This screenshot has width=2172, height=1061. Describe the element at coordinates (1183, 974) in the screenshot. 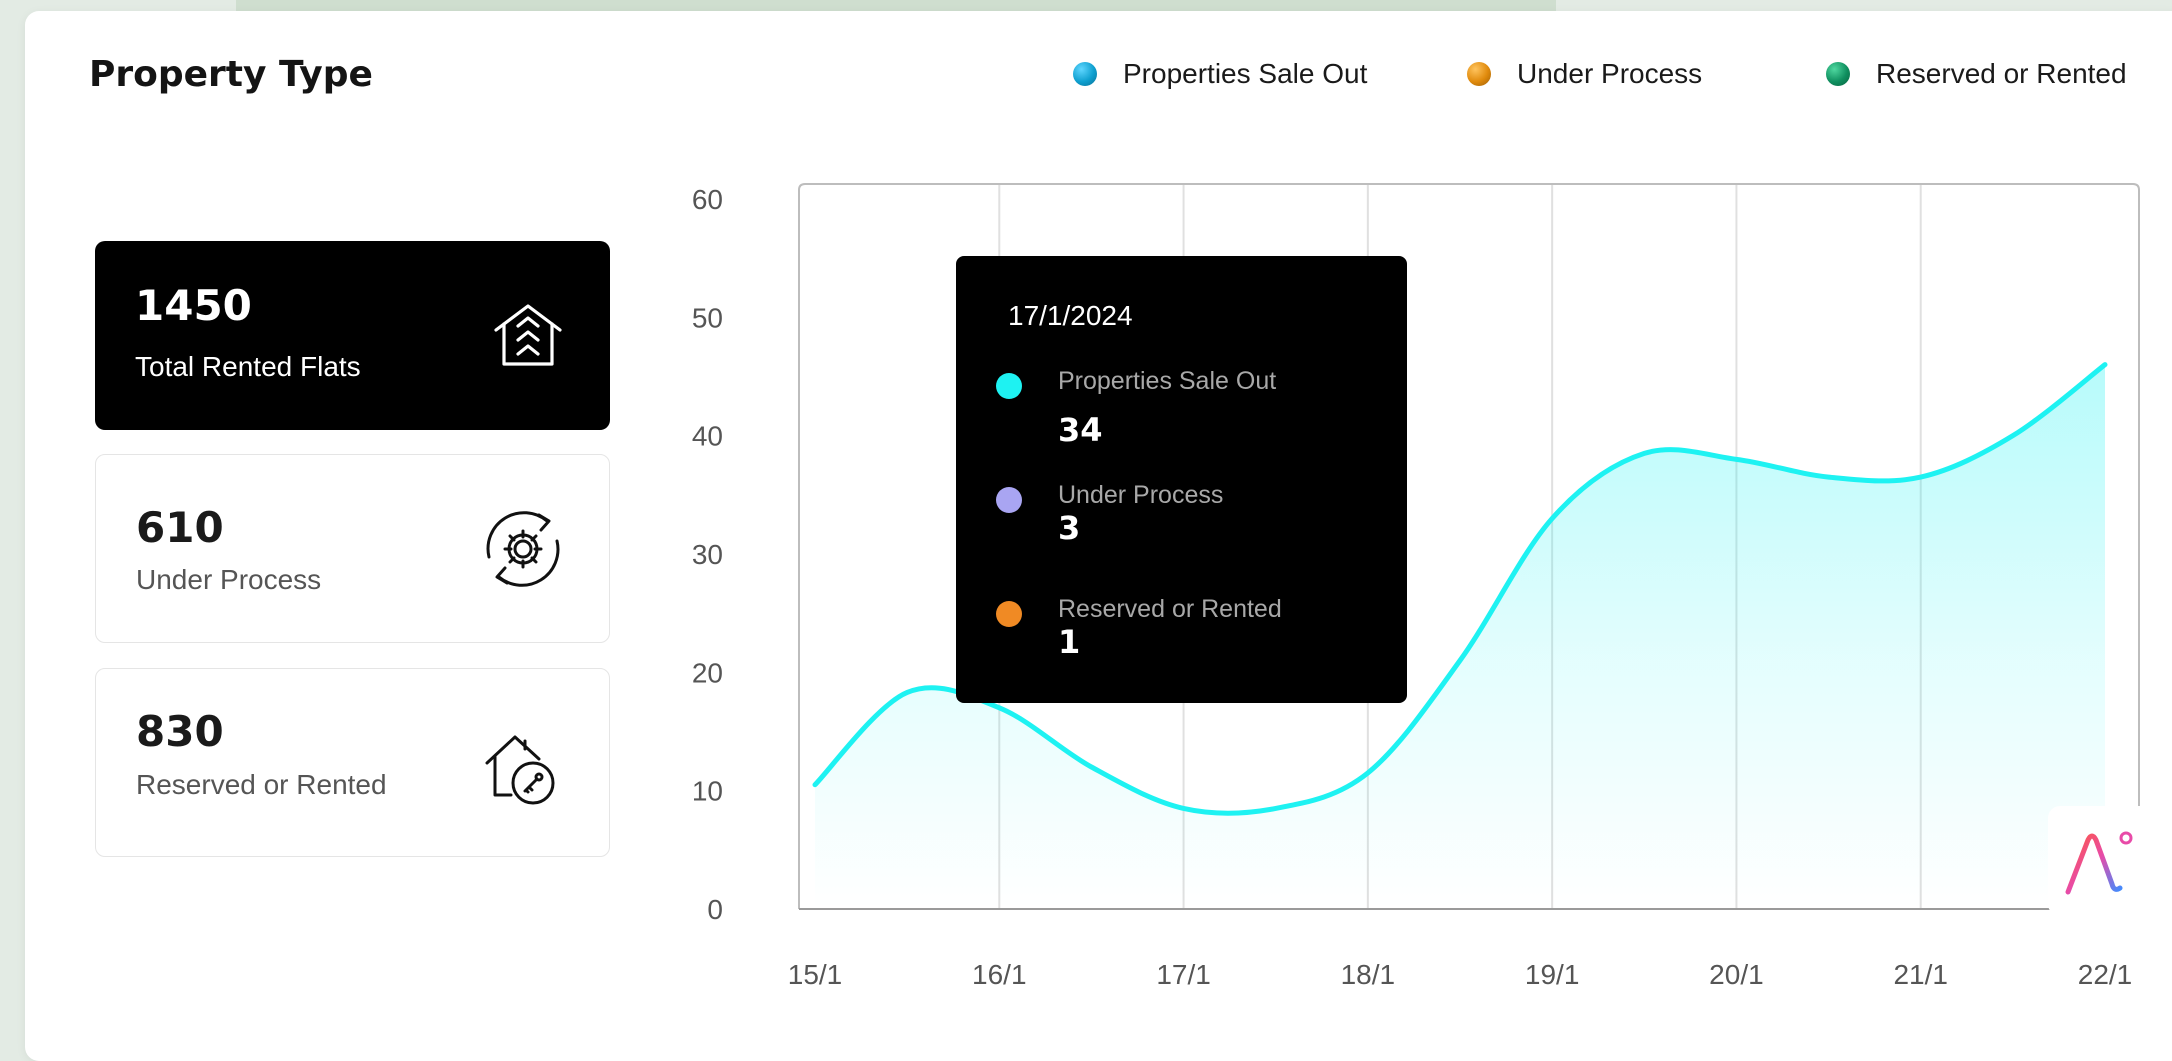

I see `x-tick-label: 17/1` at that location.